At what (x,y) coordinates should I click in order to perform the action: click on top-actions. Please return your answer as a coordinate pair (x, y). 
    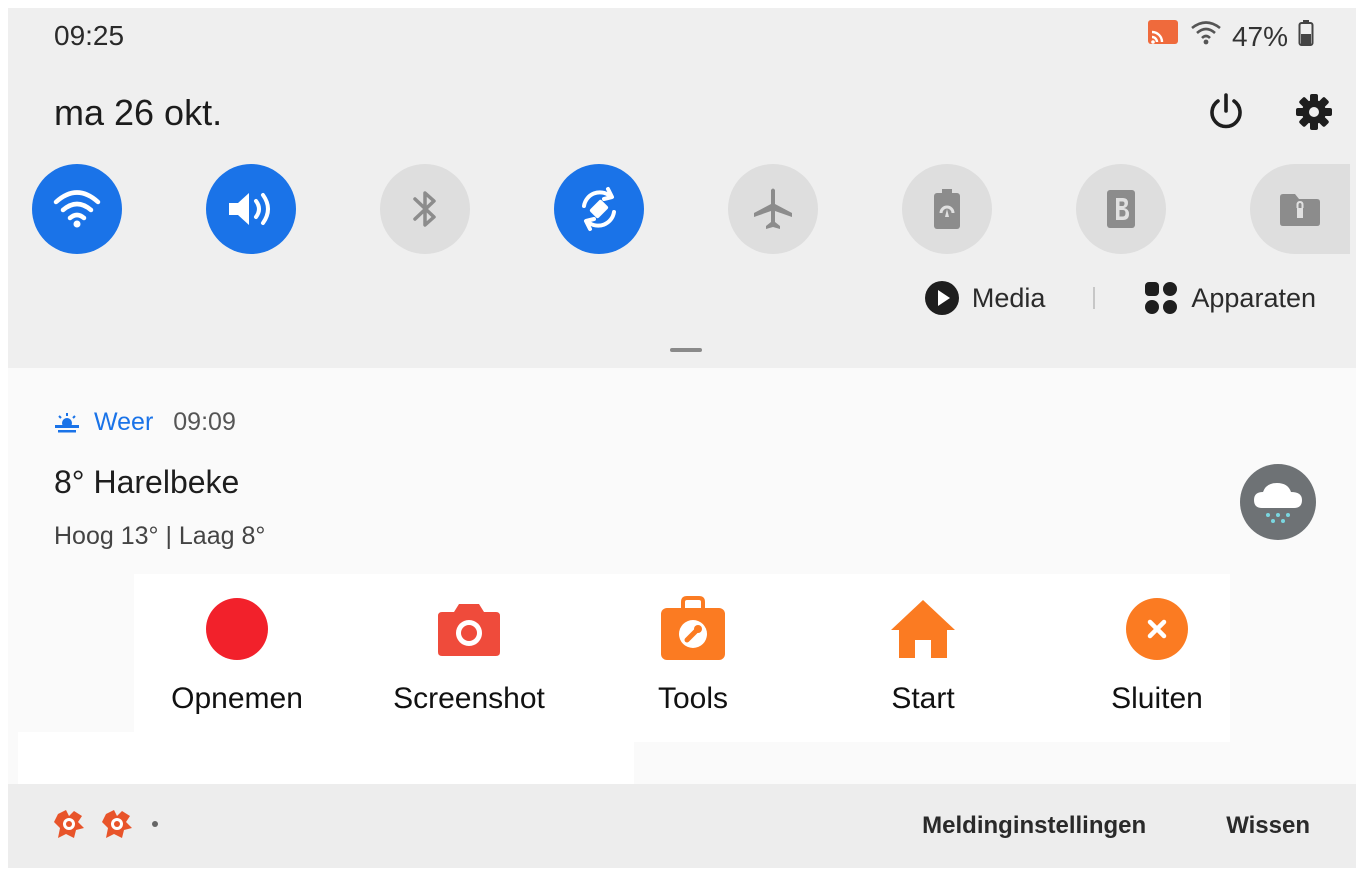
    Looking at the image, I should click on (1270, 112).